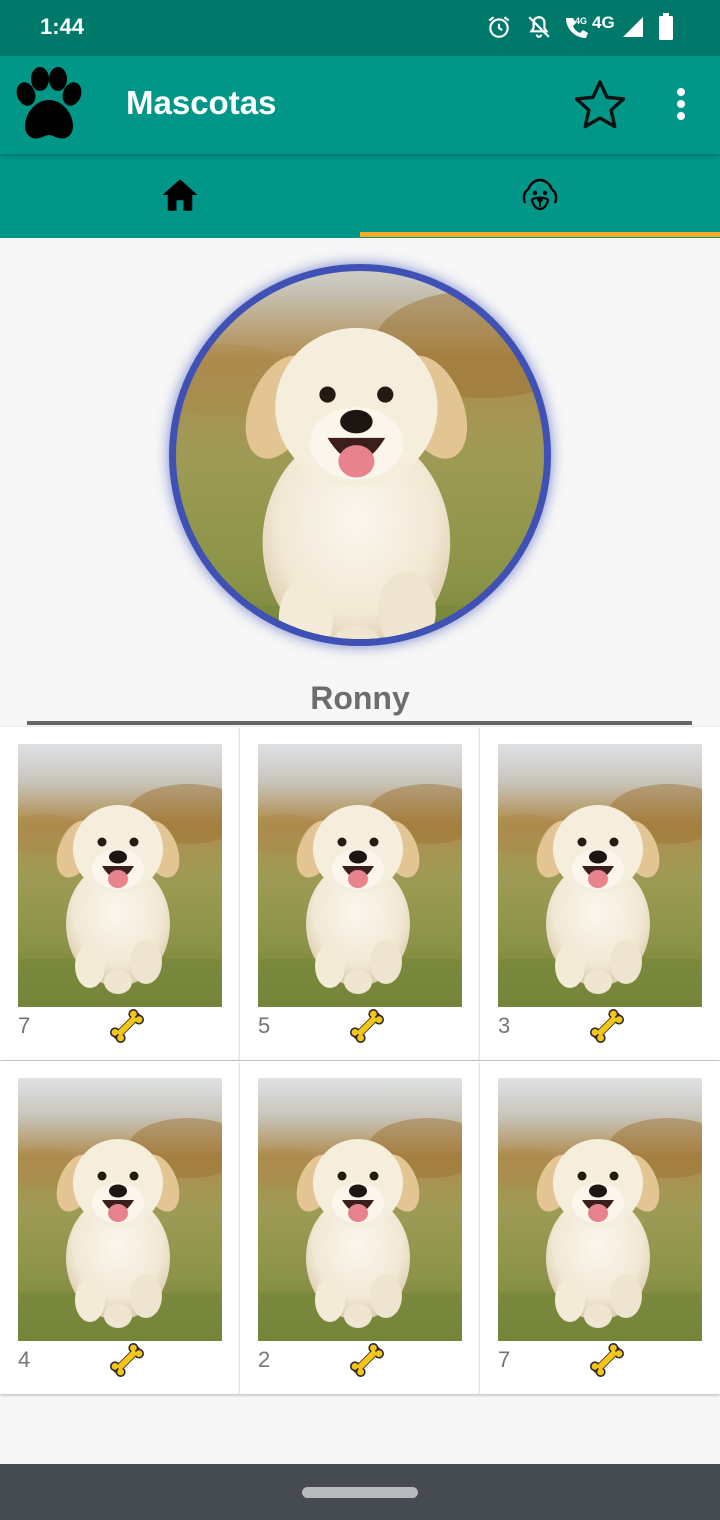  Describe the element at coordinates (24, 1359) in the screenshot. I see `like-count: 4` at that location.